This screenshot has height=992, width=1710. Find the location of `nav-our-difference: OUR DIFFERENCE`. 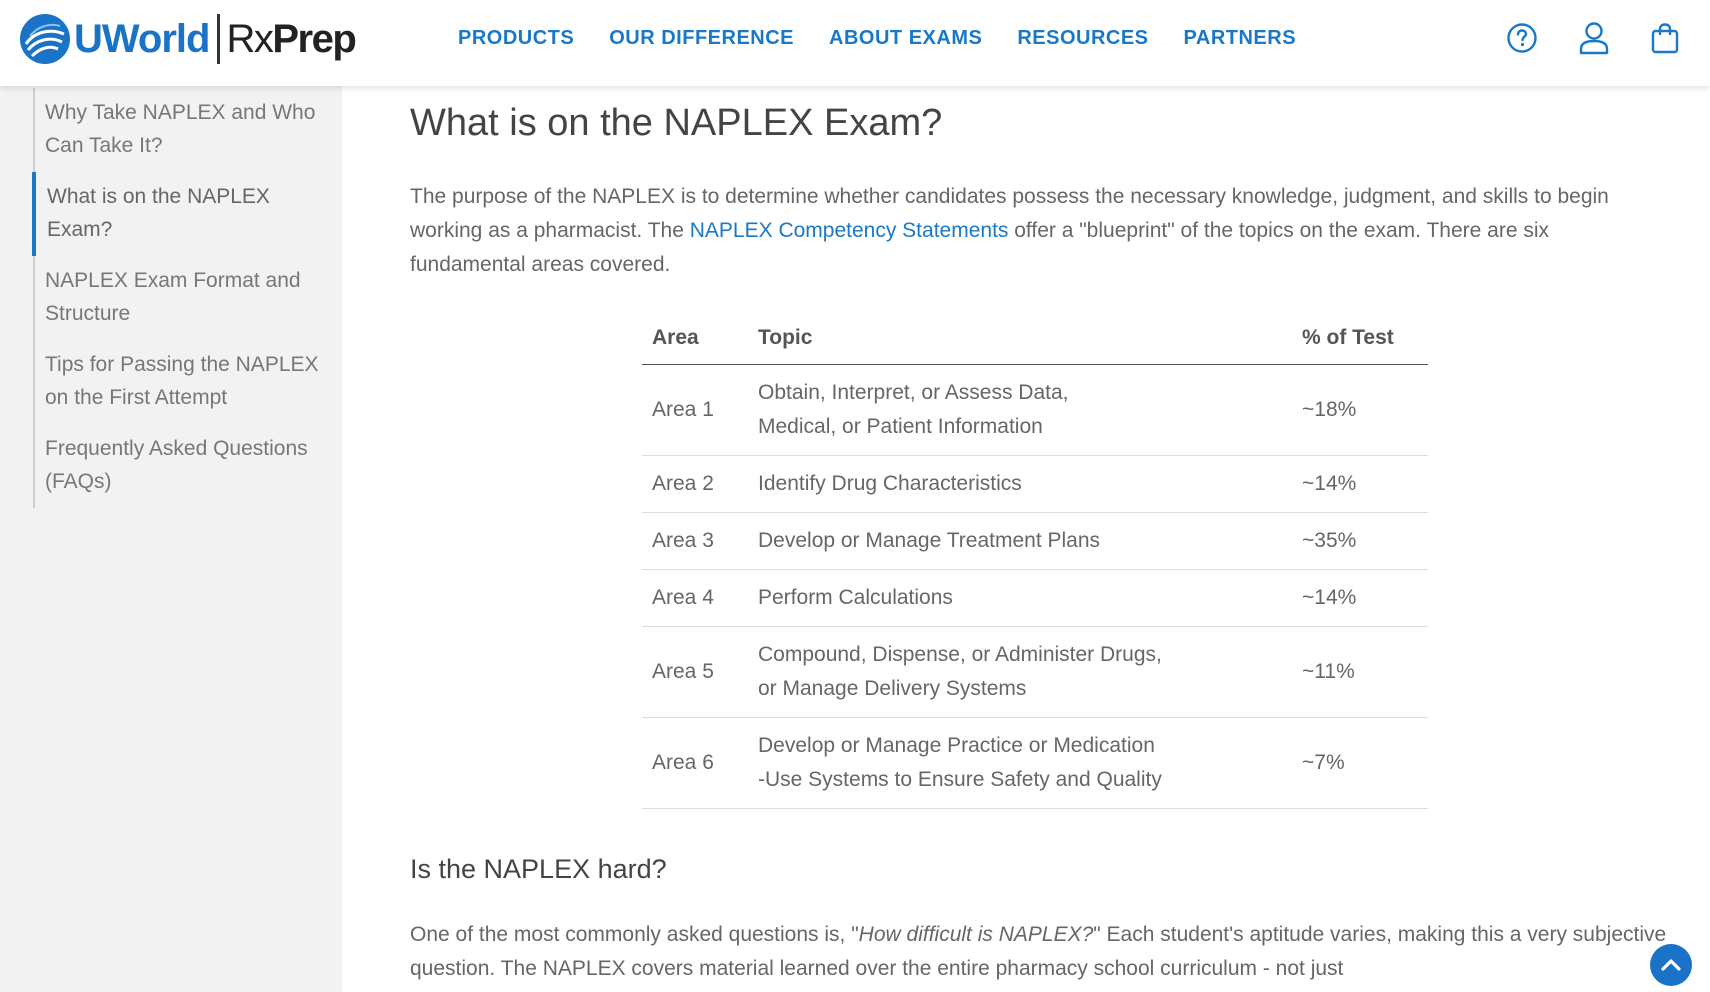

nav-our-difference: OUR DIFFERENCE is located at coordinates (701, 38).